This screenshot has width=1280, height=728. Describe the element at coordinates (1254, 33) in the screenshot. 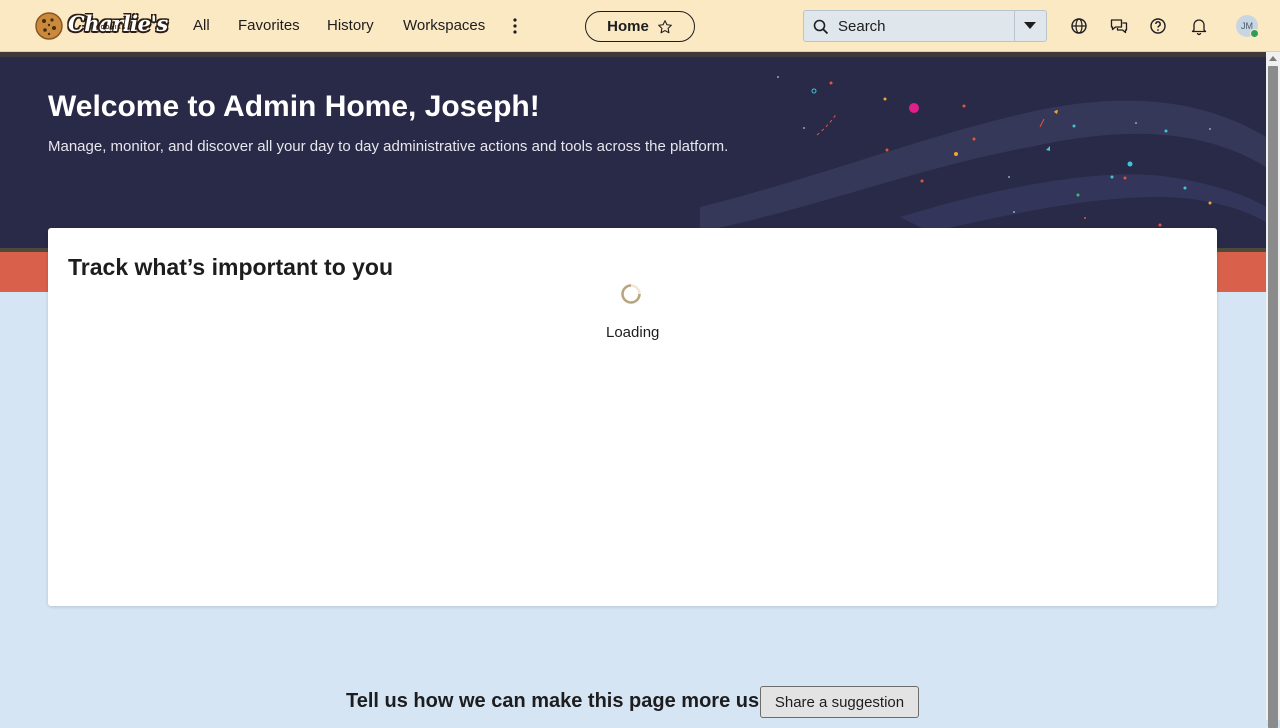

I see `online-status-dot` at that location.